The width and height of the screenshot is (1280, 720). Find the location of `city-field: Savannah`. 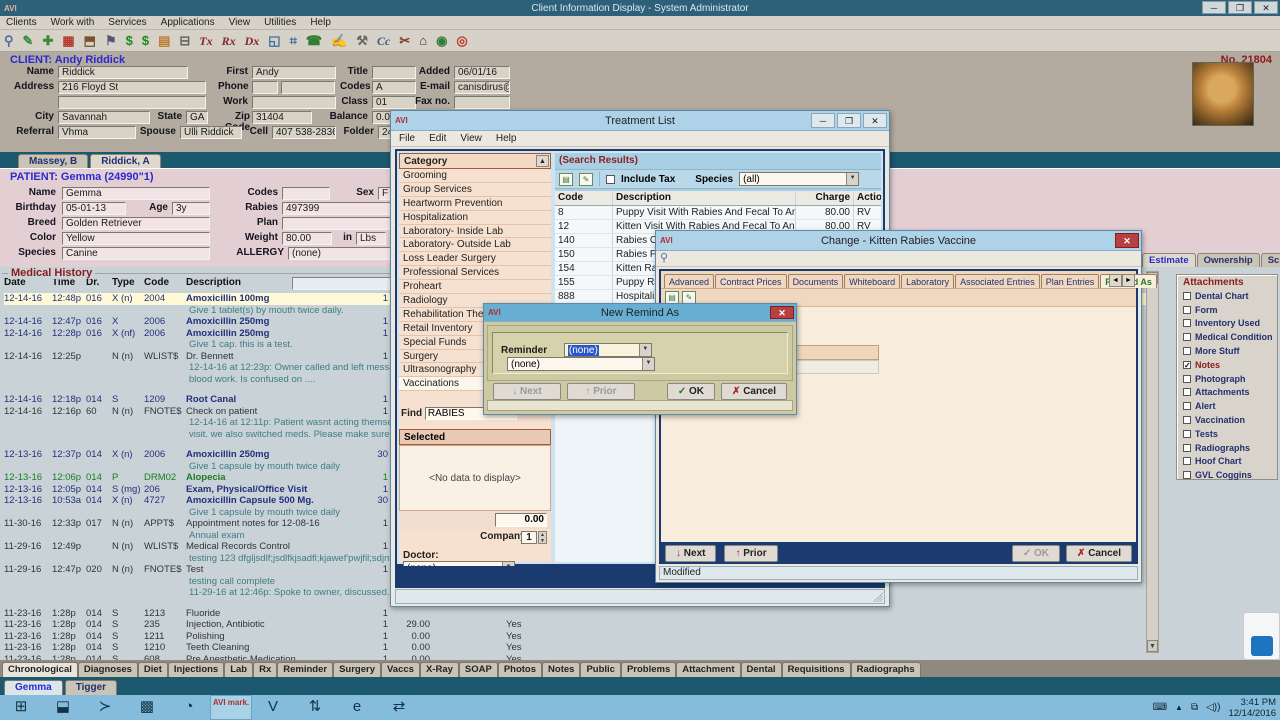

city-field: Savannah is located at coordinates (104, 117).